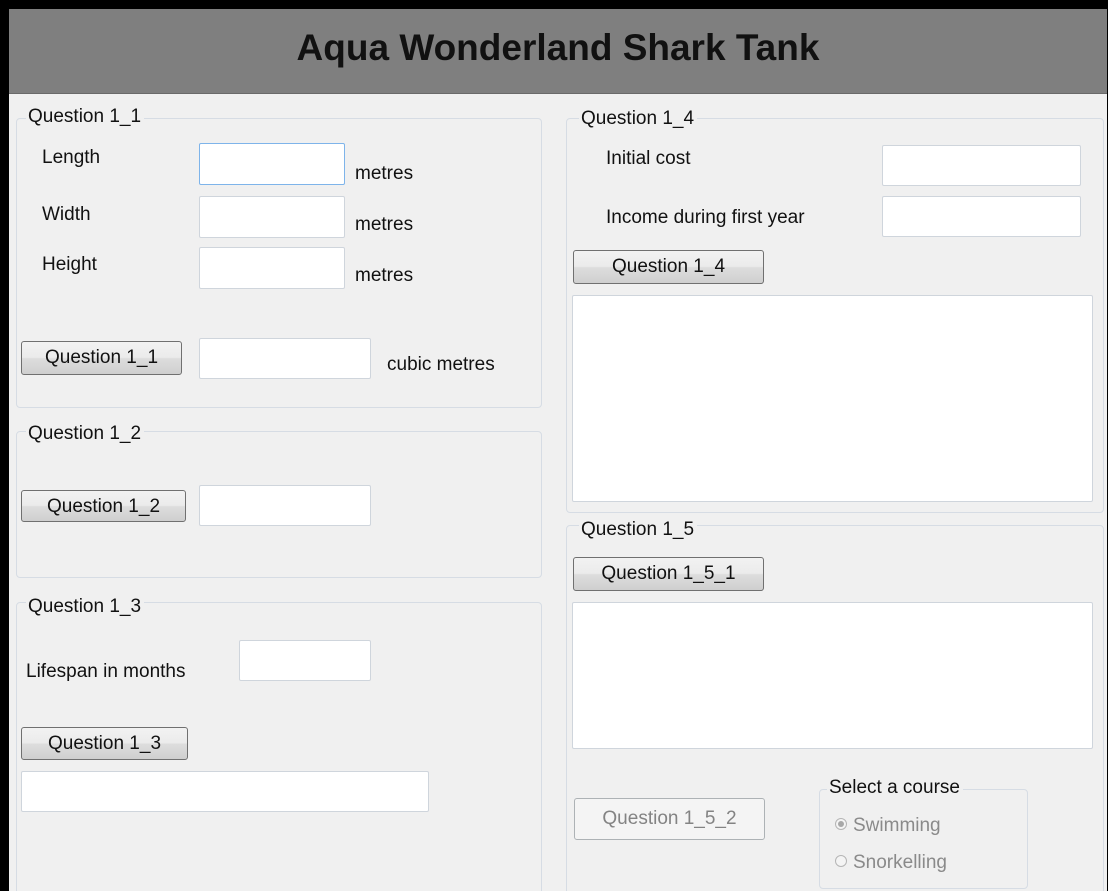  I want to click on question-1-5-output, so click(832, 675).